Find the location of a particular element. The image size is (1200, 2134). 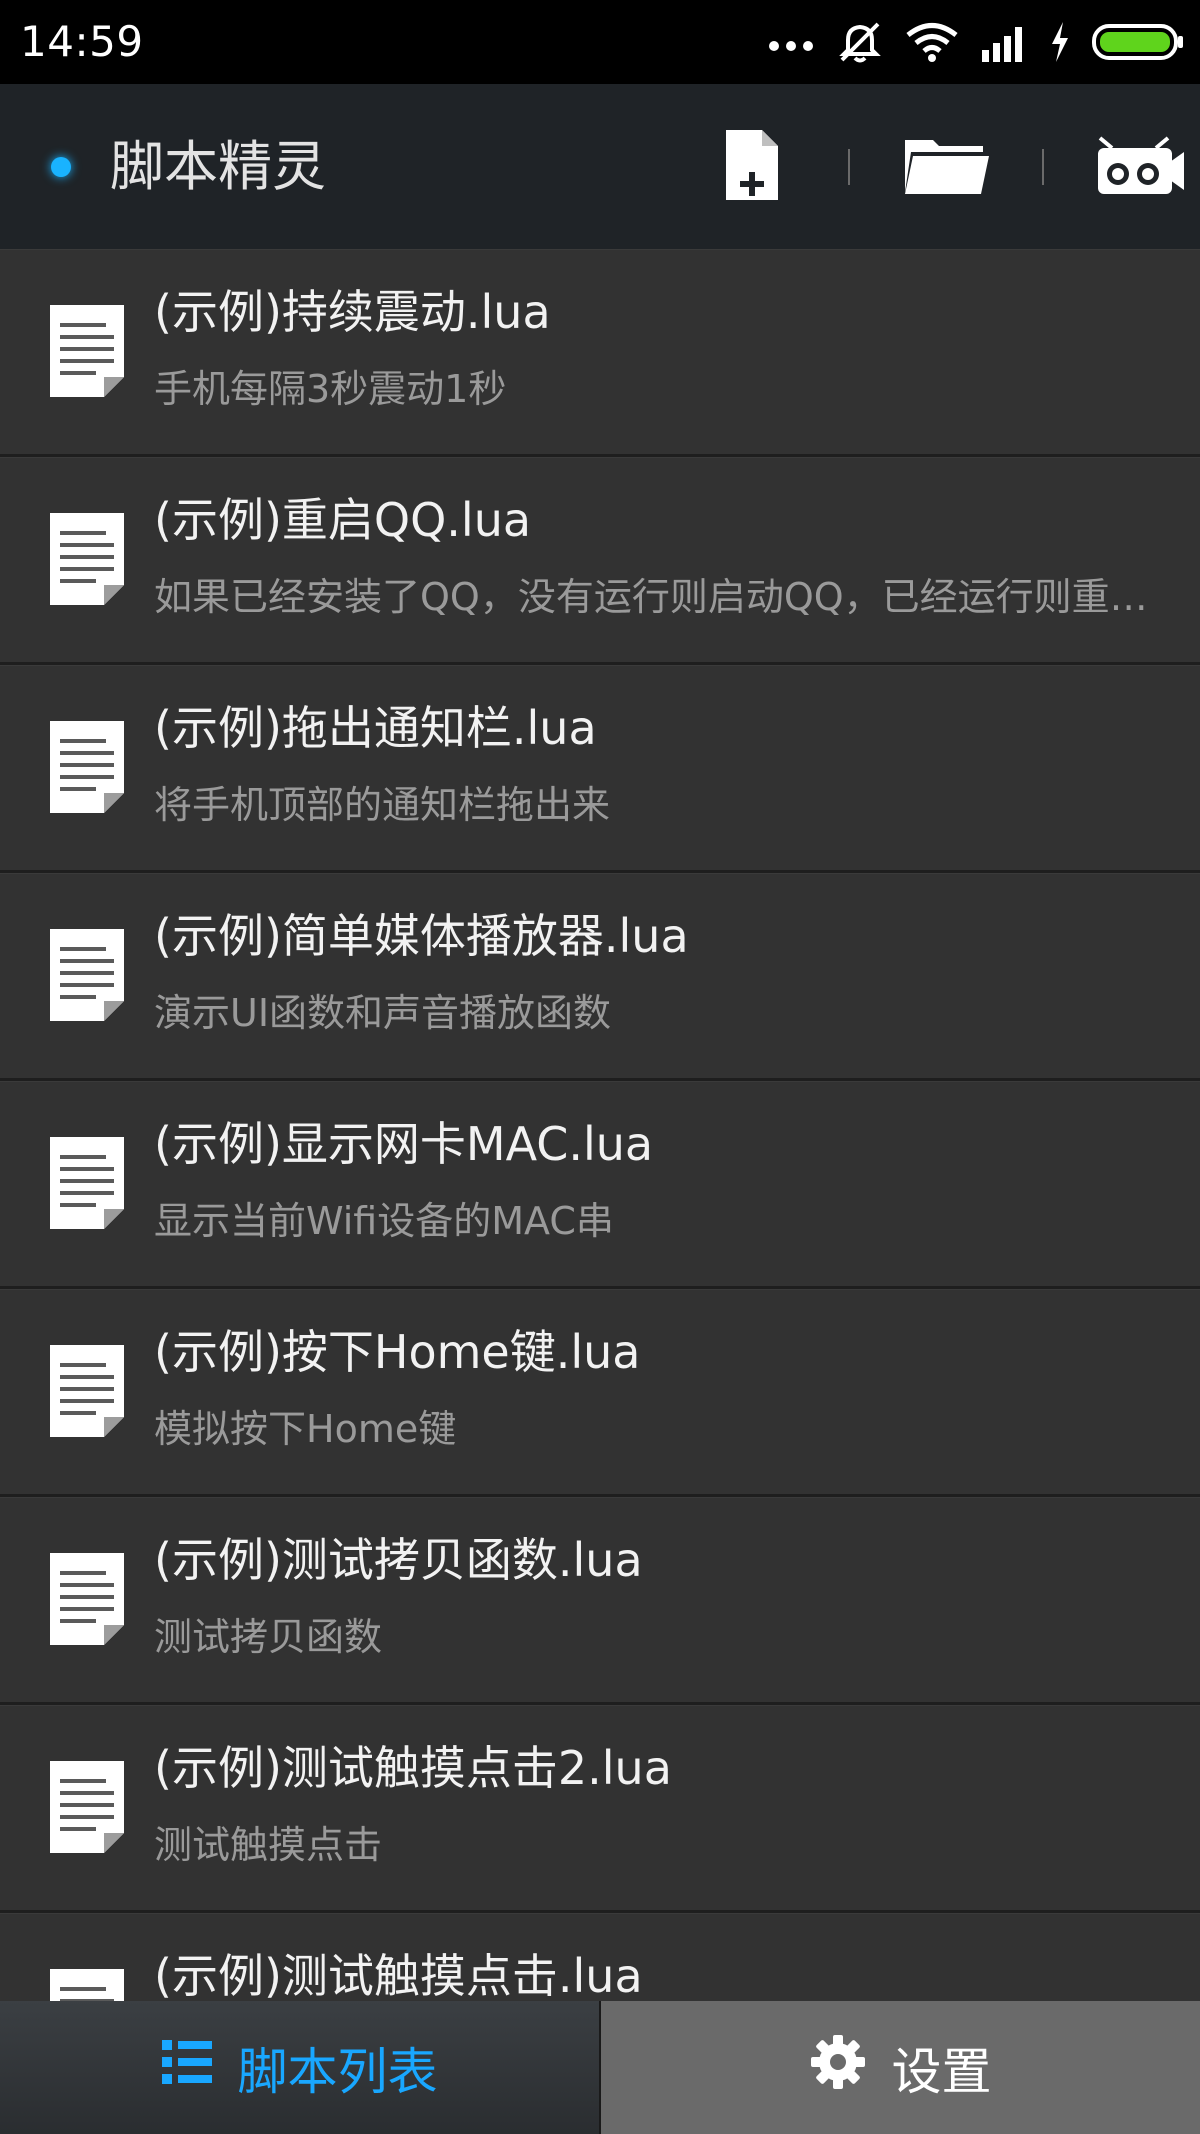

script-name: (示例)按下Home键.lua is located at coordinates (397, 1352).